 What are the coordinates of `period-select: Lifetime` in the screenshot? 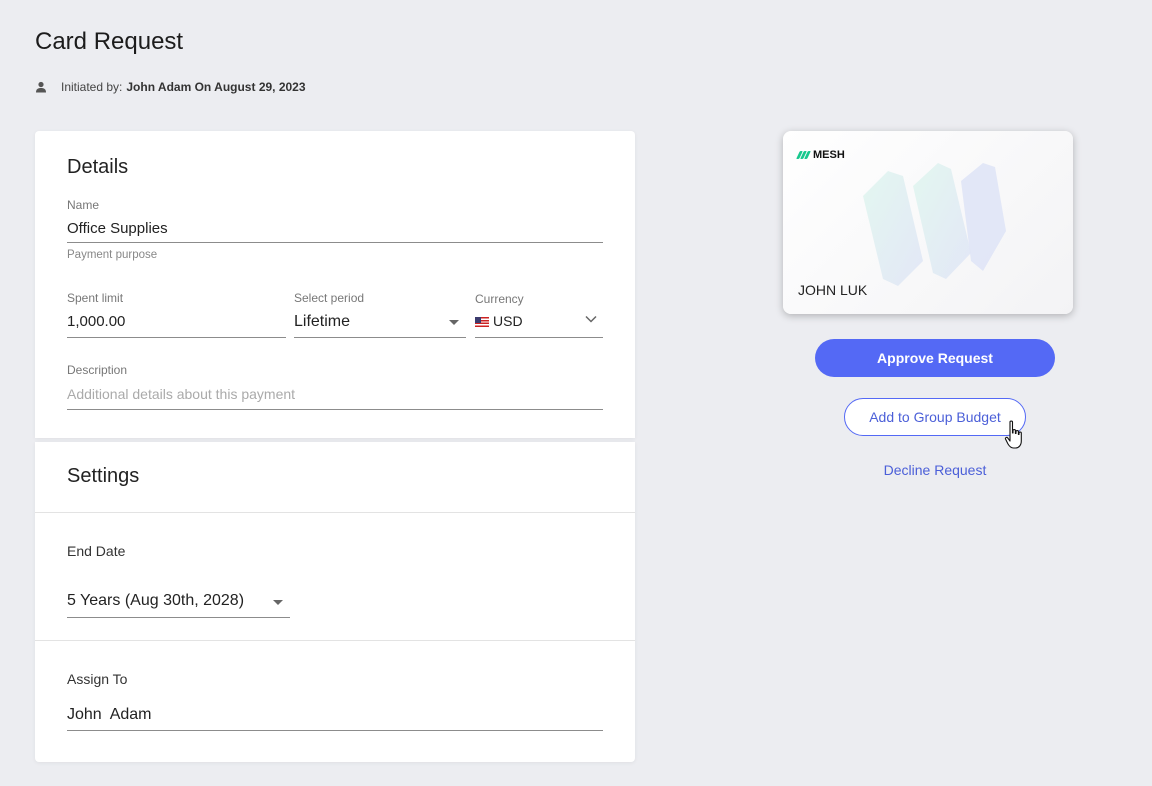 It's located at (322, 322).